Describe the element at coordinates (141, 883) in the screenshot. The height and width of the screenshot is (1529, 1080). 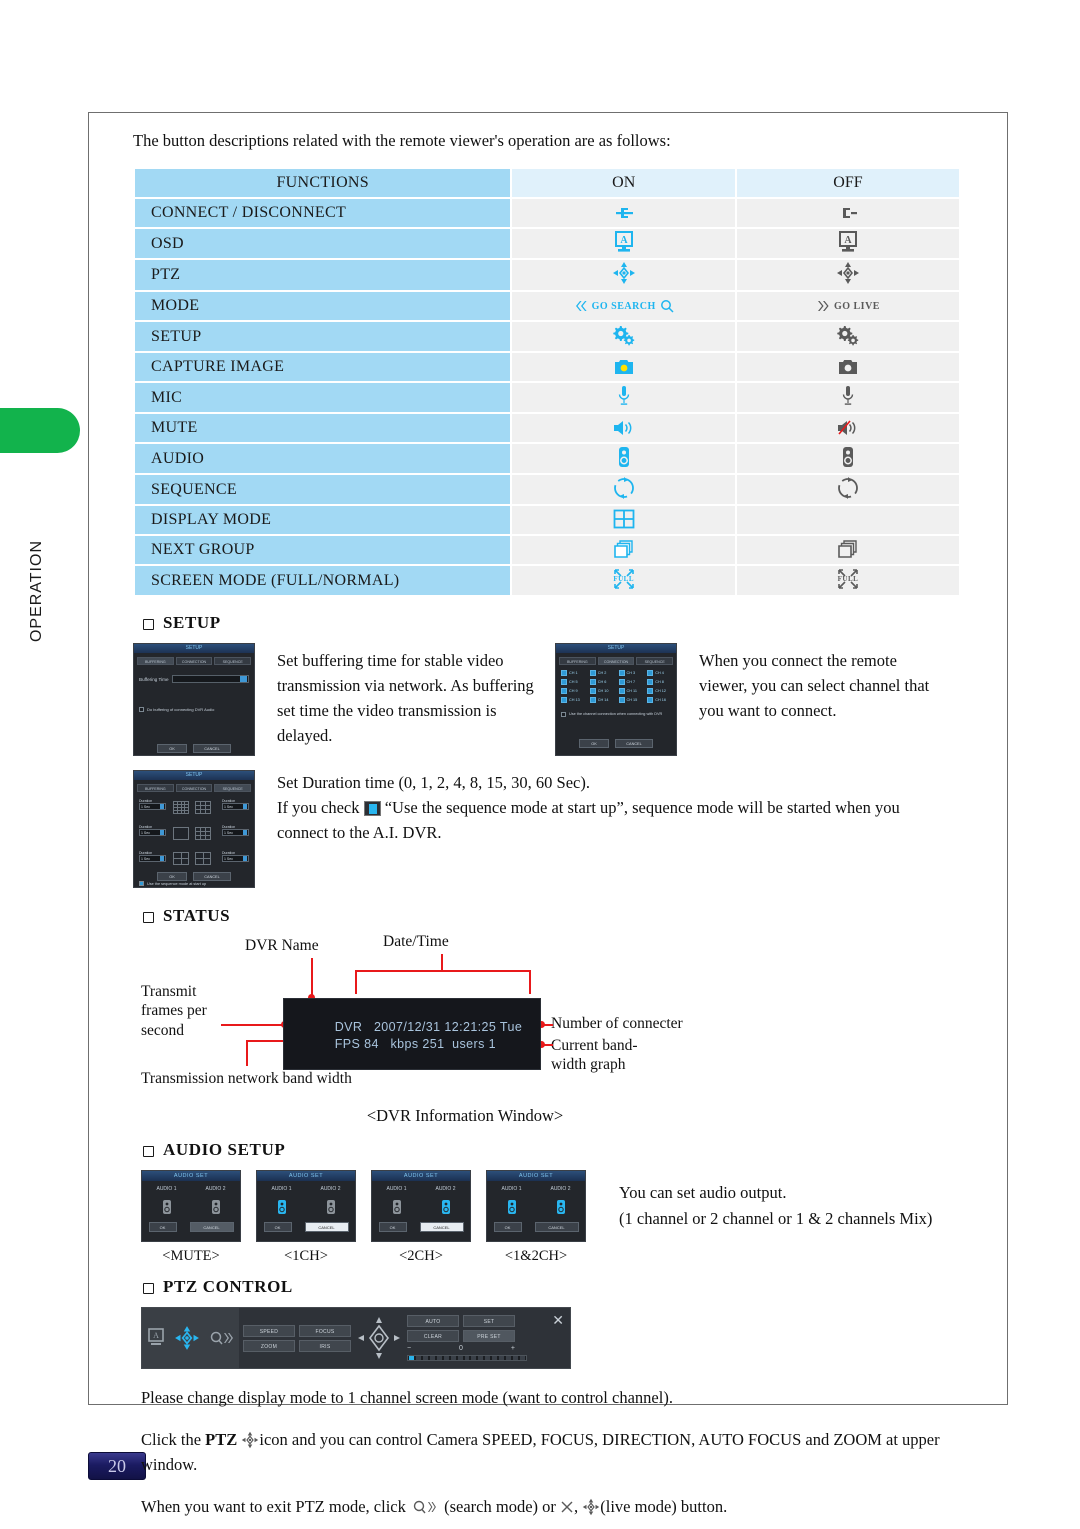
I see `sequence-startup-checkbox` at that location.